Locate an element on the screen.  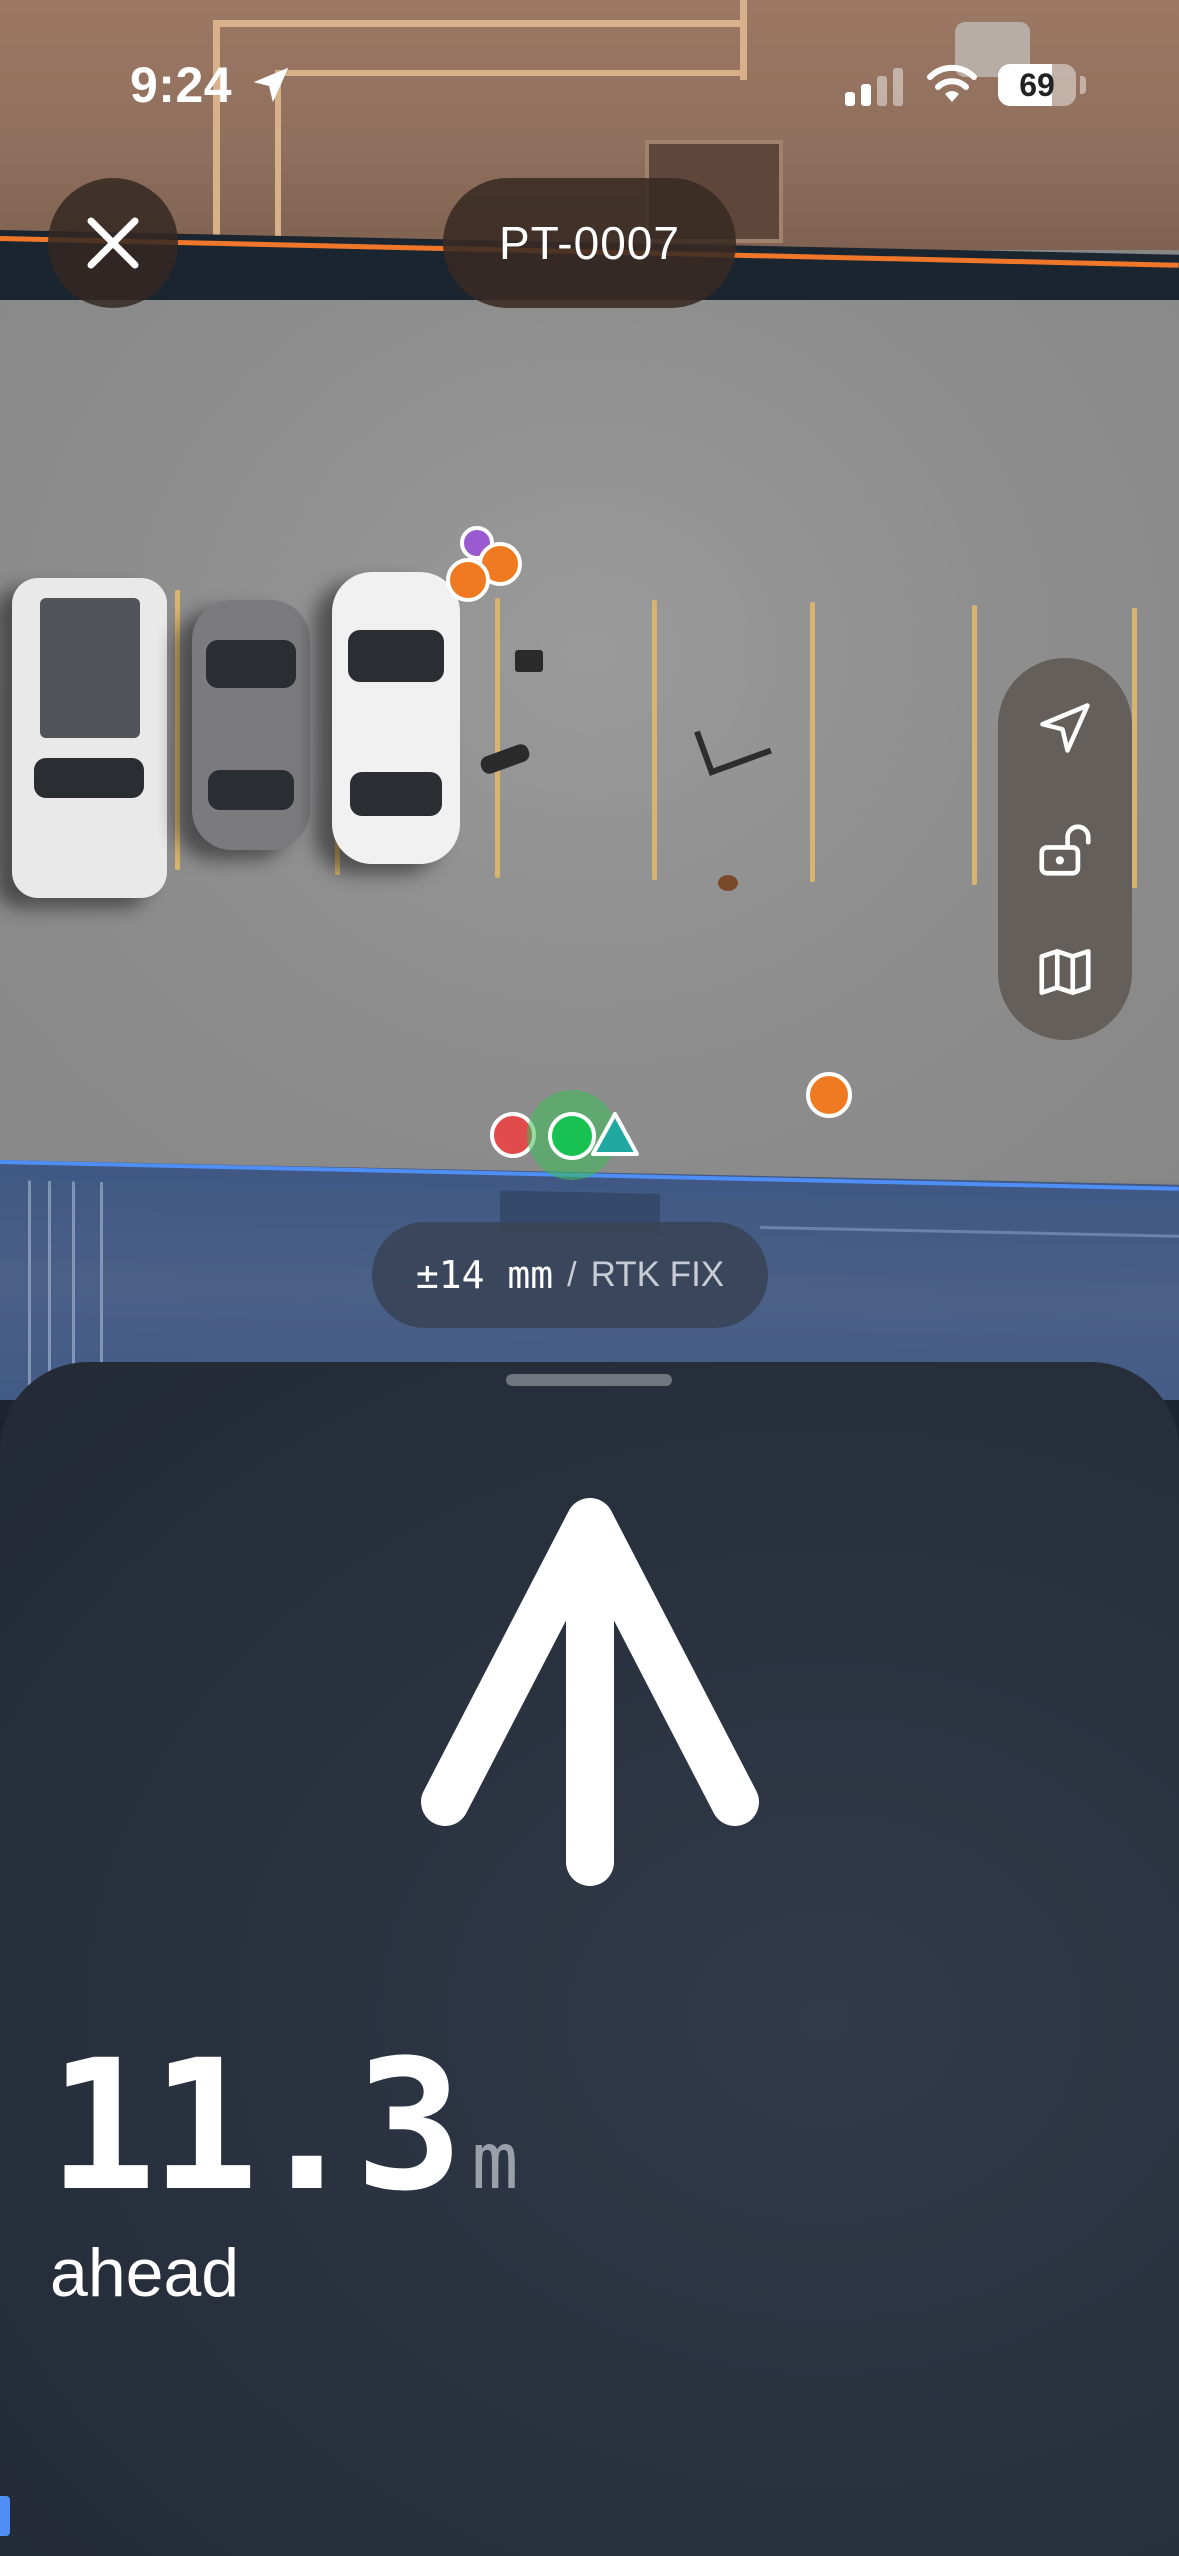
distance-value: 11.3 is located at coordinates (255, 2126).